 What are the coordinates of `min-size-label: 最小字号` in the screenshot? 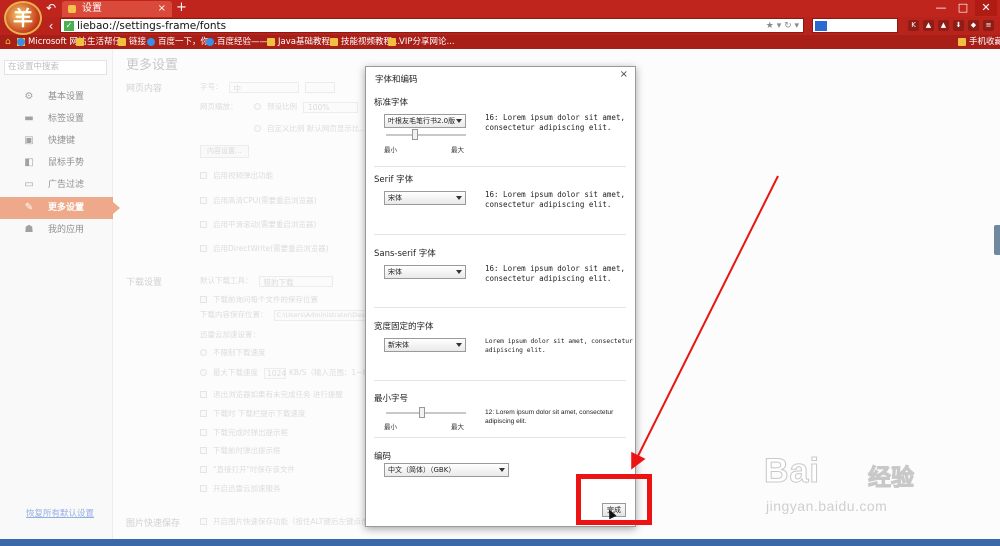 It's located at (391, 399).